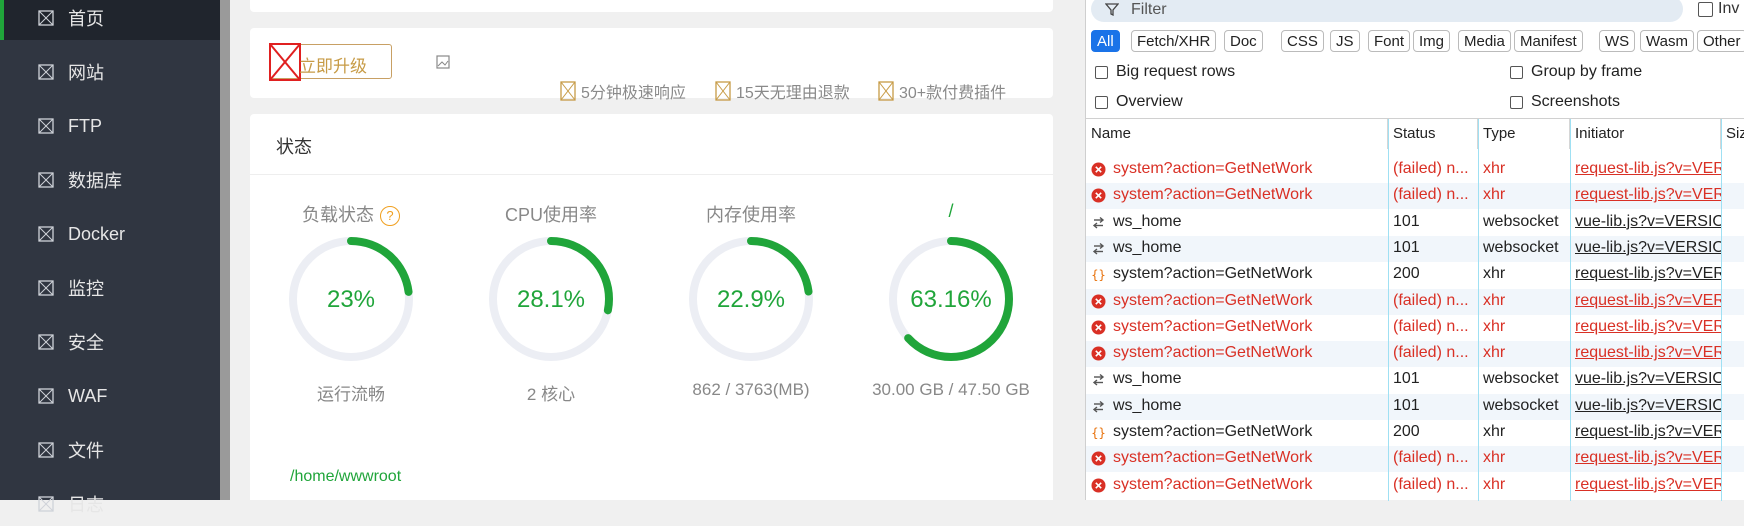 This screenshot has height=526, width=1744. Describe the element at coordinates (1705, 9) in the screenshot. I see `invert-checkbox` at that location.